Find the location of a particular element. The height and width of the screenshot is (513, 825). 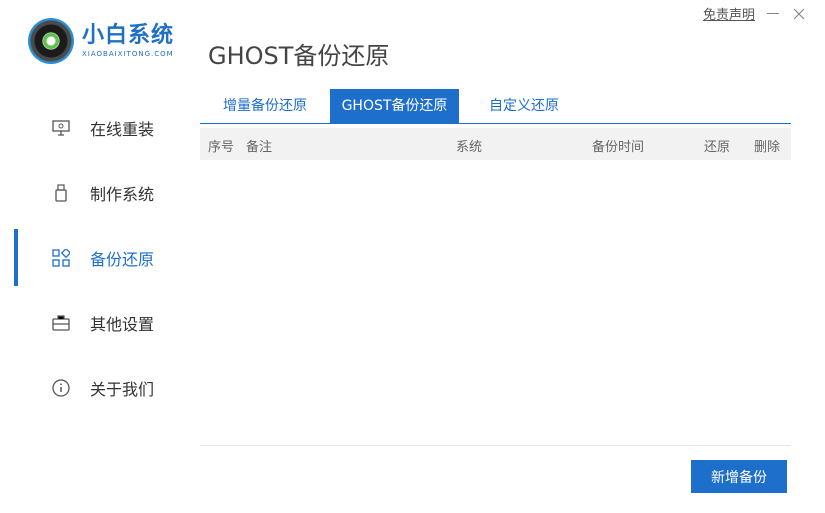

sidebar-item-other-settings: 其他设置 is located at coordinates (95, 322).